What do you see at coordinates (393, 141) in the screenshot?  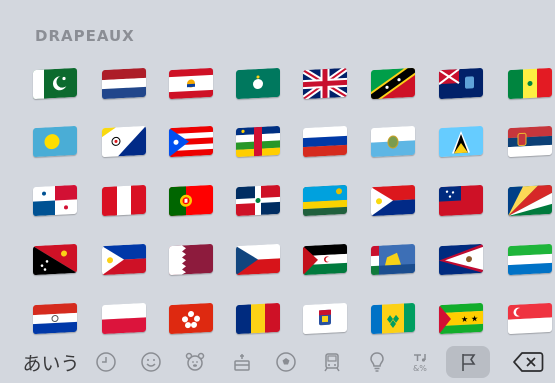 I see `flag-san-marino` at bounding box center [393, 141].